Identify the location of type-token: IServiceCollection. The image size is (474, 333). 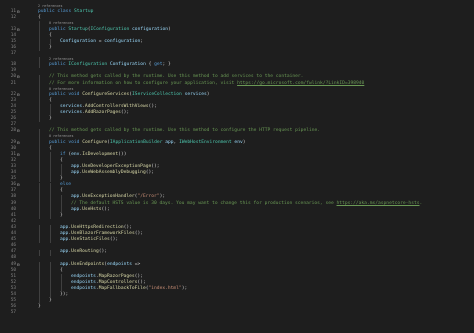
(158, 94).